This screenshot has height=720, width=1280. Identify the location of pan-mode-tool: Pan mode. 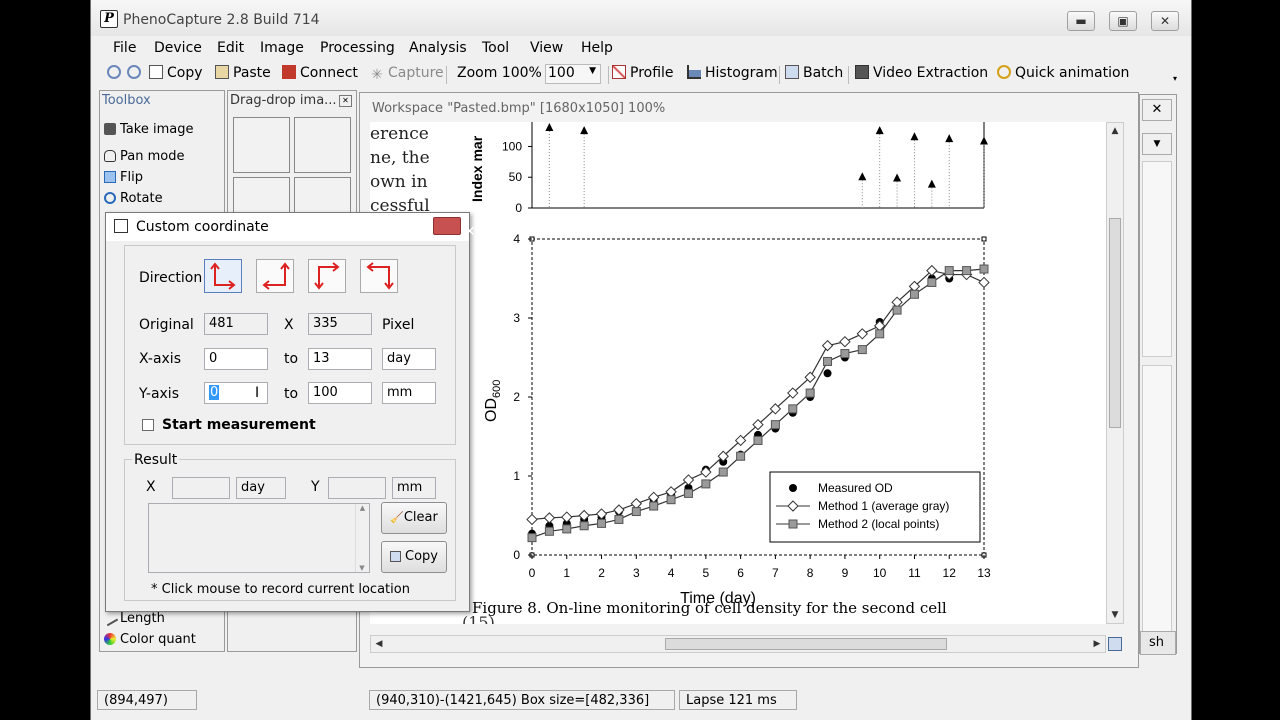
(144, 156).